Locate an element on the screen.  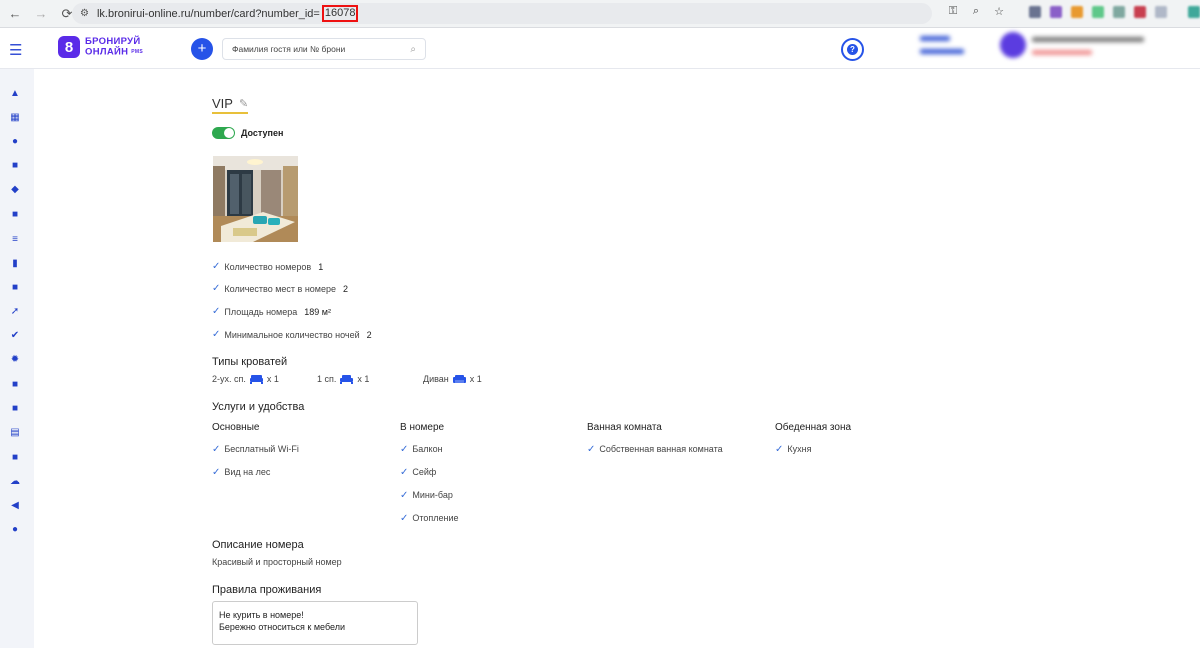
page-title: VIP is located at coordinates (222, 103).